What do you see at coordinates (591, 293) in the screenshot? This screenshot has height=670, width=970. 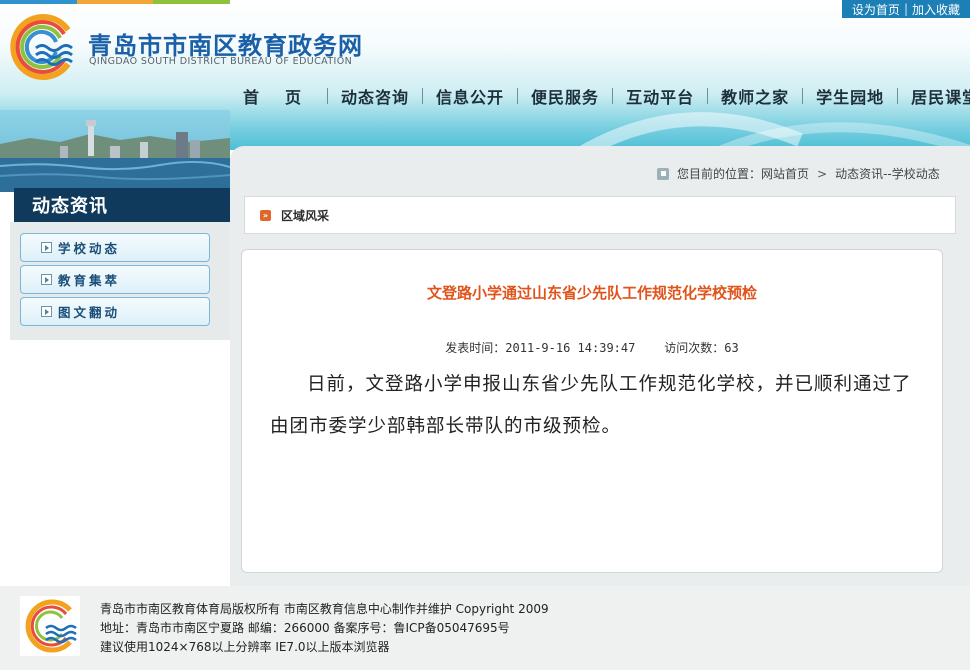 I see `article-title: 文登路小学通过山东省少先队工作规范化学校预检` at bounding box center [591, 293].